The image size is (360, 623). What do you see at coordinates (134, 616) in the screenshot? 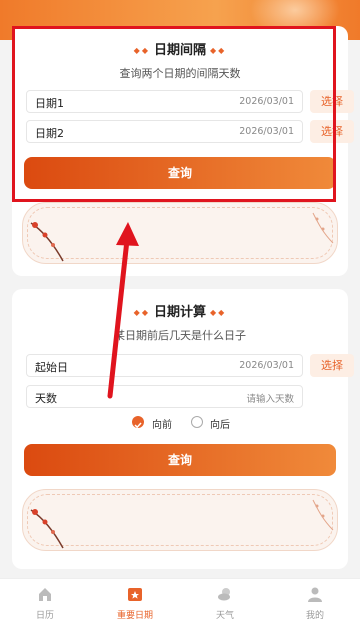
I see `tab-label: 重要日期` at bounding box center [134, 616].